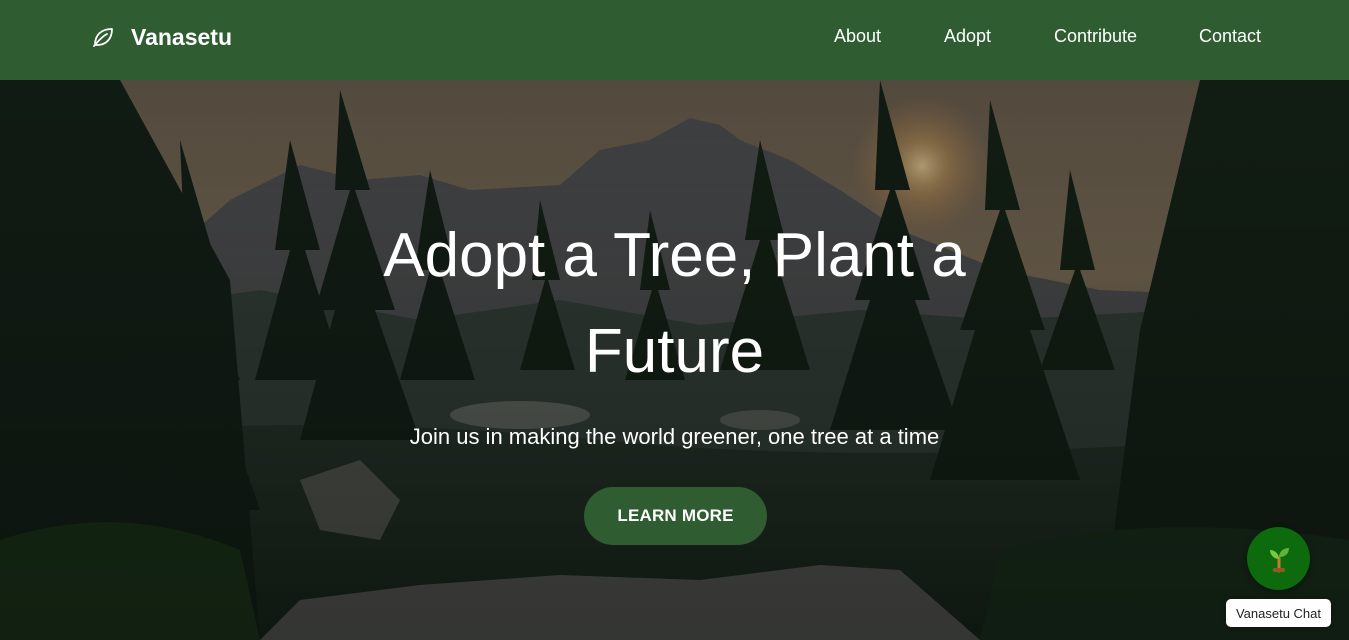 The image size is (1349, 640). I want to click on nav-link-about: About, so click(857, 36).